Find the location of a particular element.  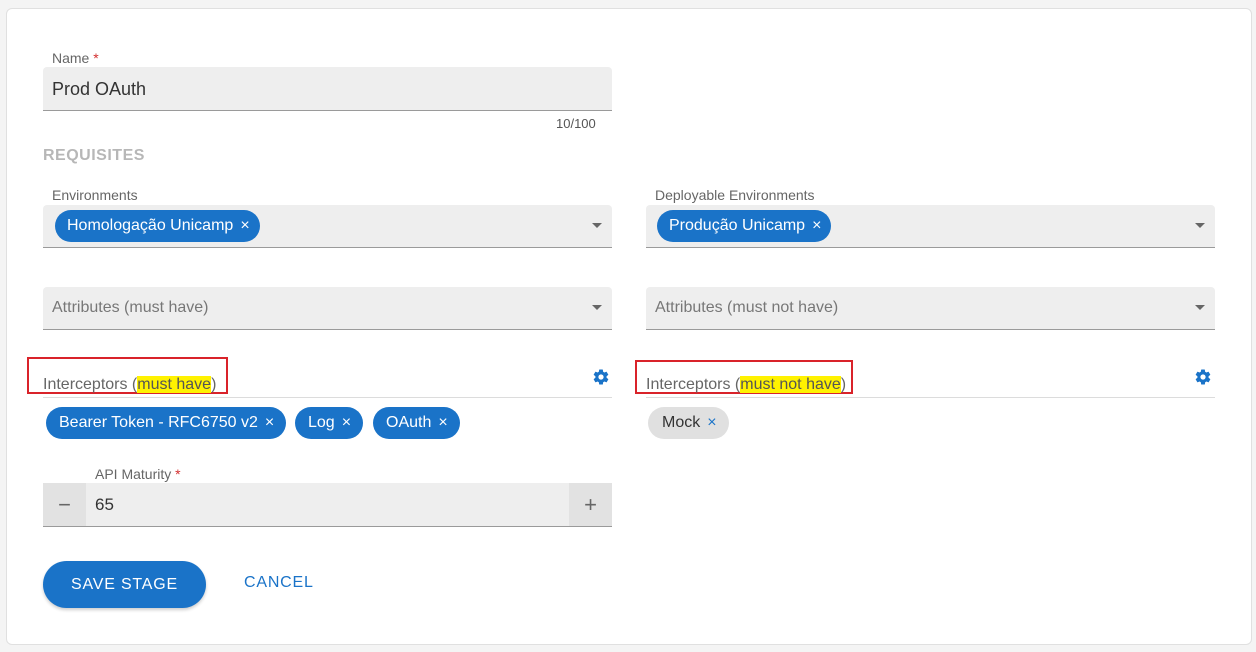

interceptor-chip: Bearer Token - RFC6750 v2 × is located at coordinates (166, 423).